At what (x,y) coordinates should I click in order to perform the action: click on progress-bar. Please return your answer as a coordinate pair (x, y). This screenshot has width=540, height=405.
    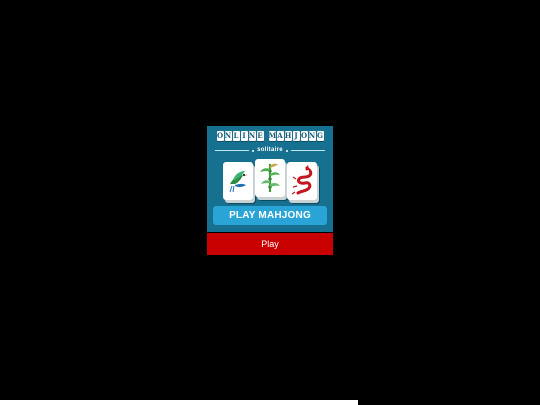
    Looking at the image, I should click on (179, 402).